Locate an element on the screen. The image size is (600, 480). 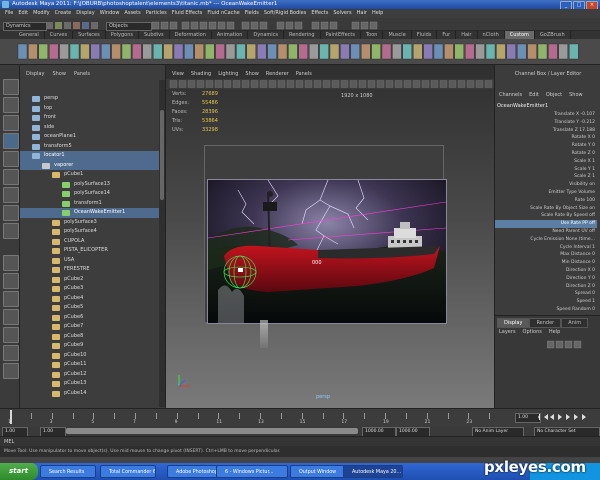
shelf-tab-deformation: Deformation is located at coordinates (191, 35).